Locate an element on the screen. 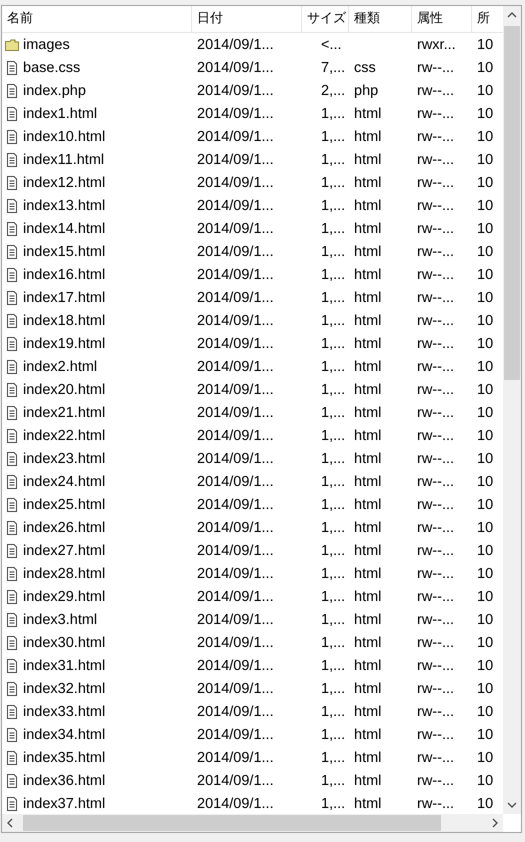 This screenshot has width=525, height=842. file-name: index27.html is located at coordinates (64, 550).